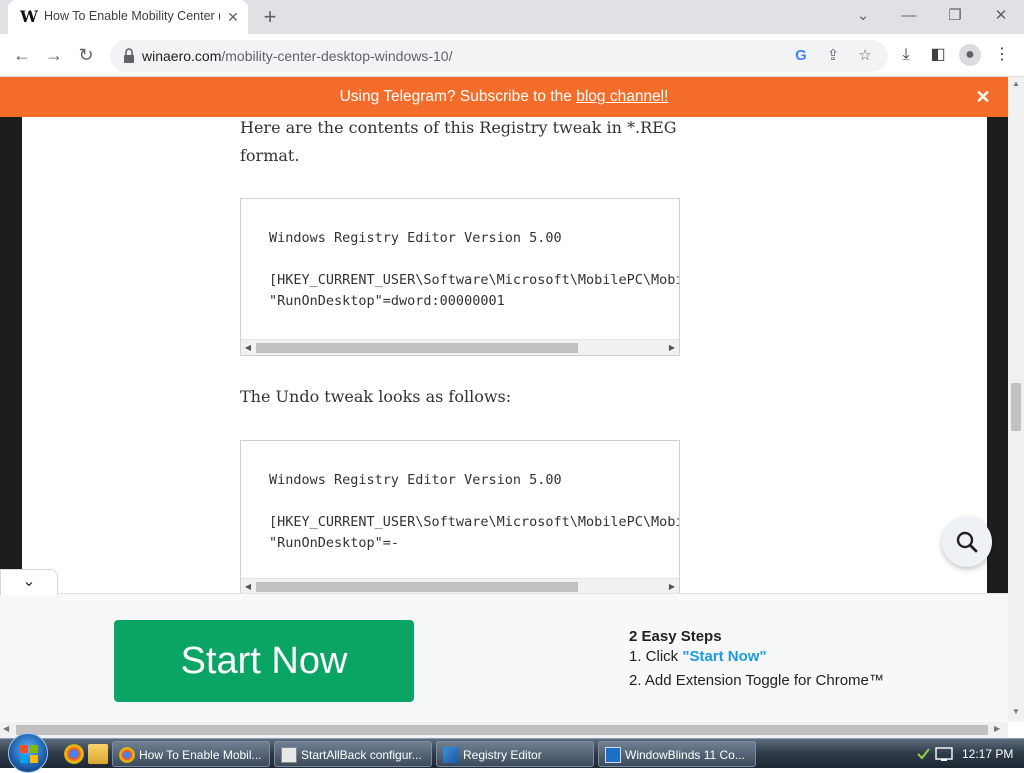 This screenshot has height=773, width=1024. What do you see at coordinates (970, 55) in the screenshot?
I see `profile-avatar-icon: ●` at bounding box center [970, 55].